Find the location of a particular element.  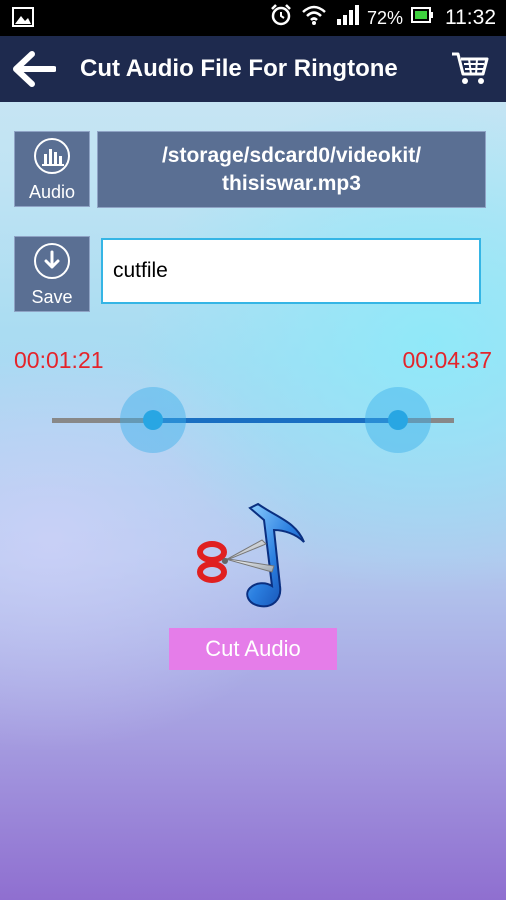

download-icon is located at coordinates (52, 261).